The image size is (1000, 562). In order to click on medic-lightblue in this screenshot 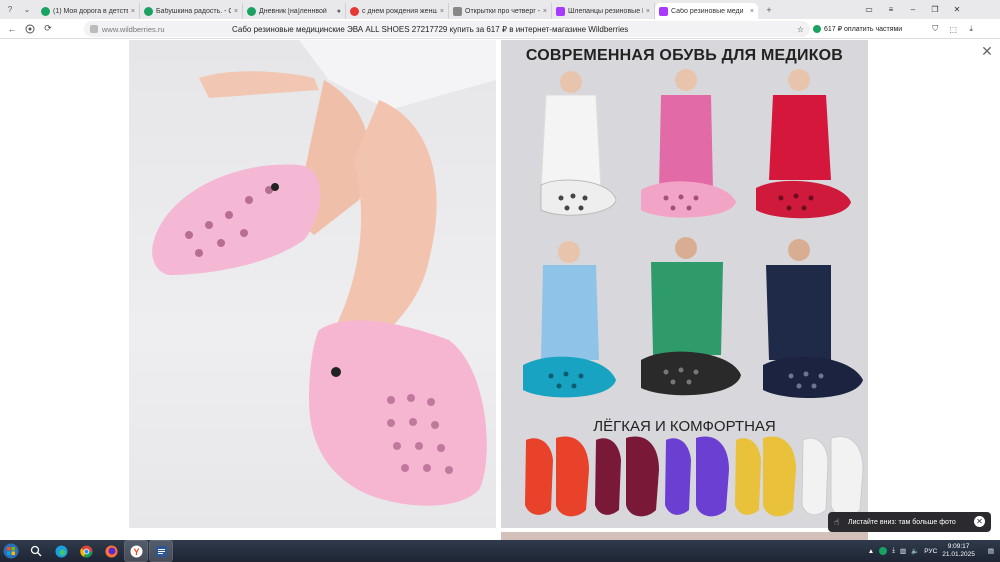, I will do `click(569, 319)`.